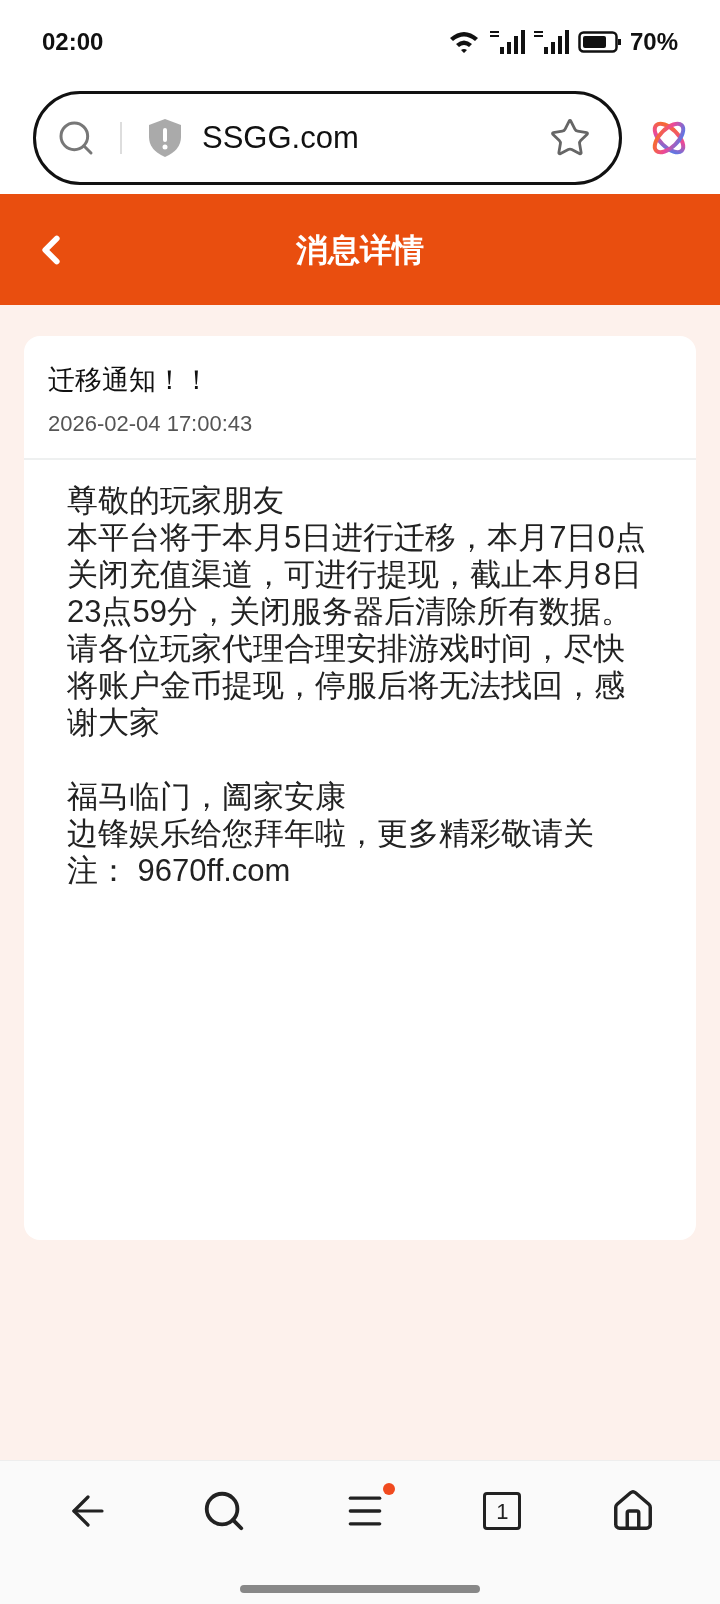 The width and height of the screenshot is (720, 1604). What do you see at coordinates (502, 1511) in the screenshot?
I see `tabs-button: 1` at bounding box center [502, 1511].